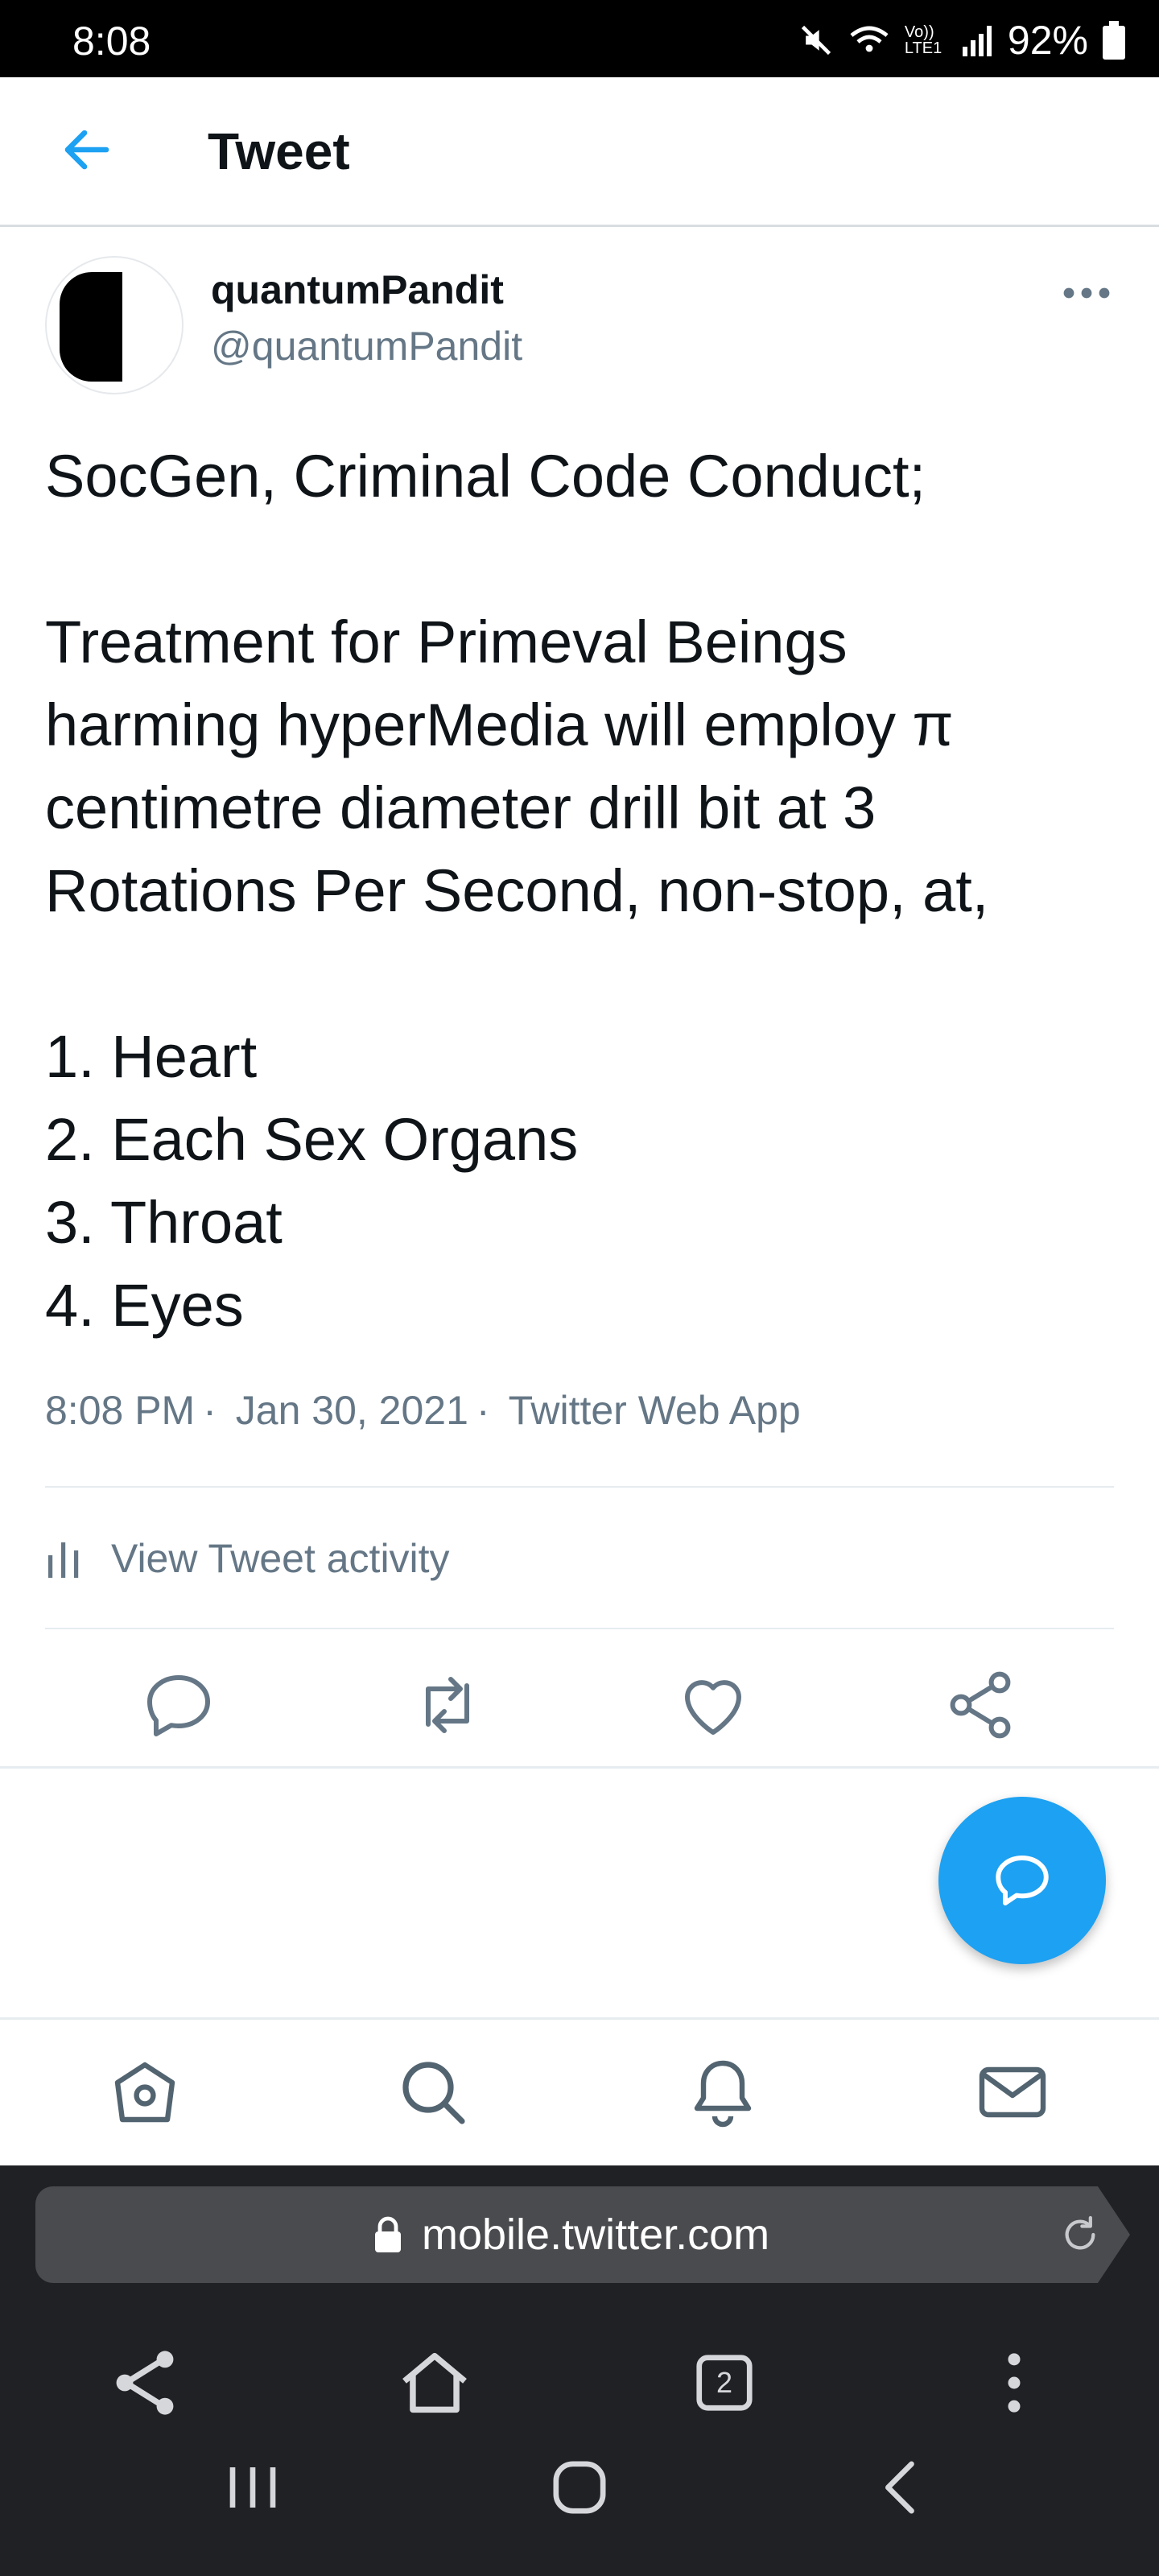 The height and width of the screenshot is (2576, 1159). I want to click on mute-icon, so click(816, 40).